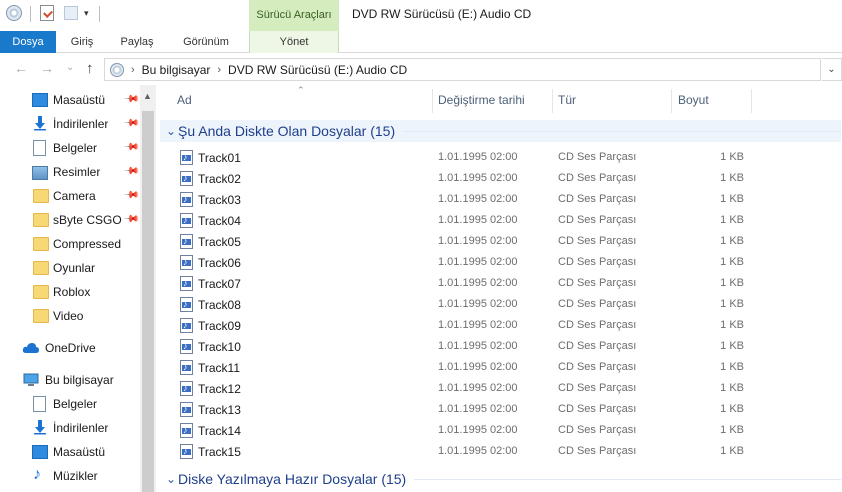  I want to click on up-button: ↑, so click(90, 68).